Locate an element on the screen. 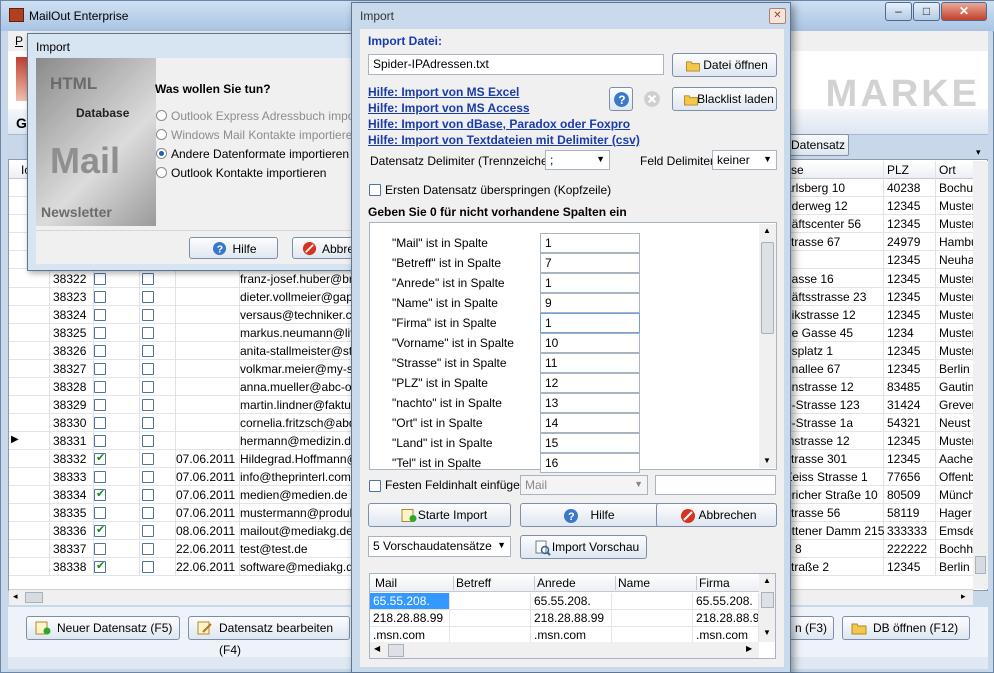 This screenshot has height=673, width=994. field-delimiter-select: keiner ▼ is located at coordinates (744, 160).